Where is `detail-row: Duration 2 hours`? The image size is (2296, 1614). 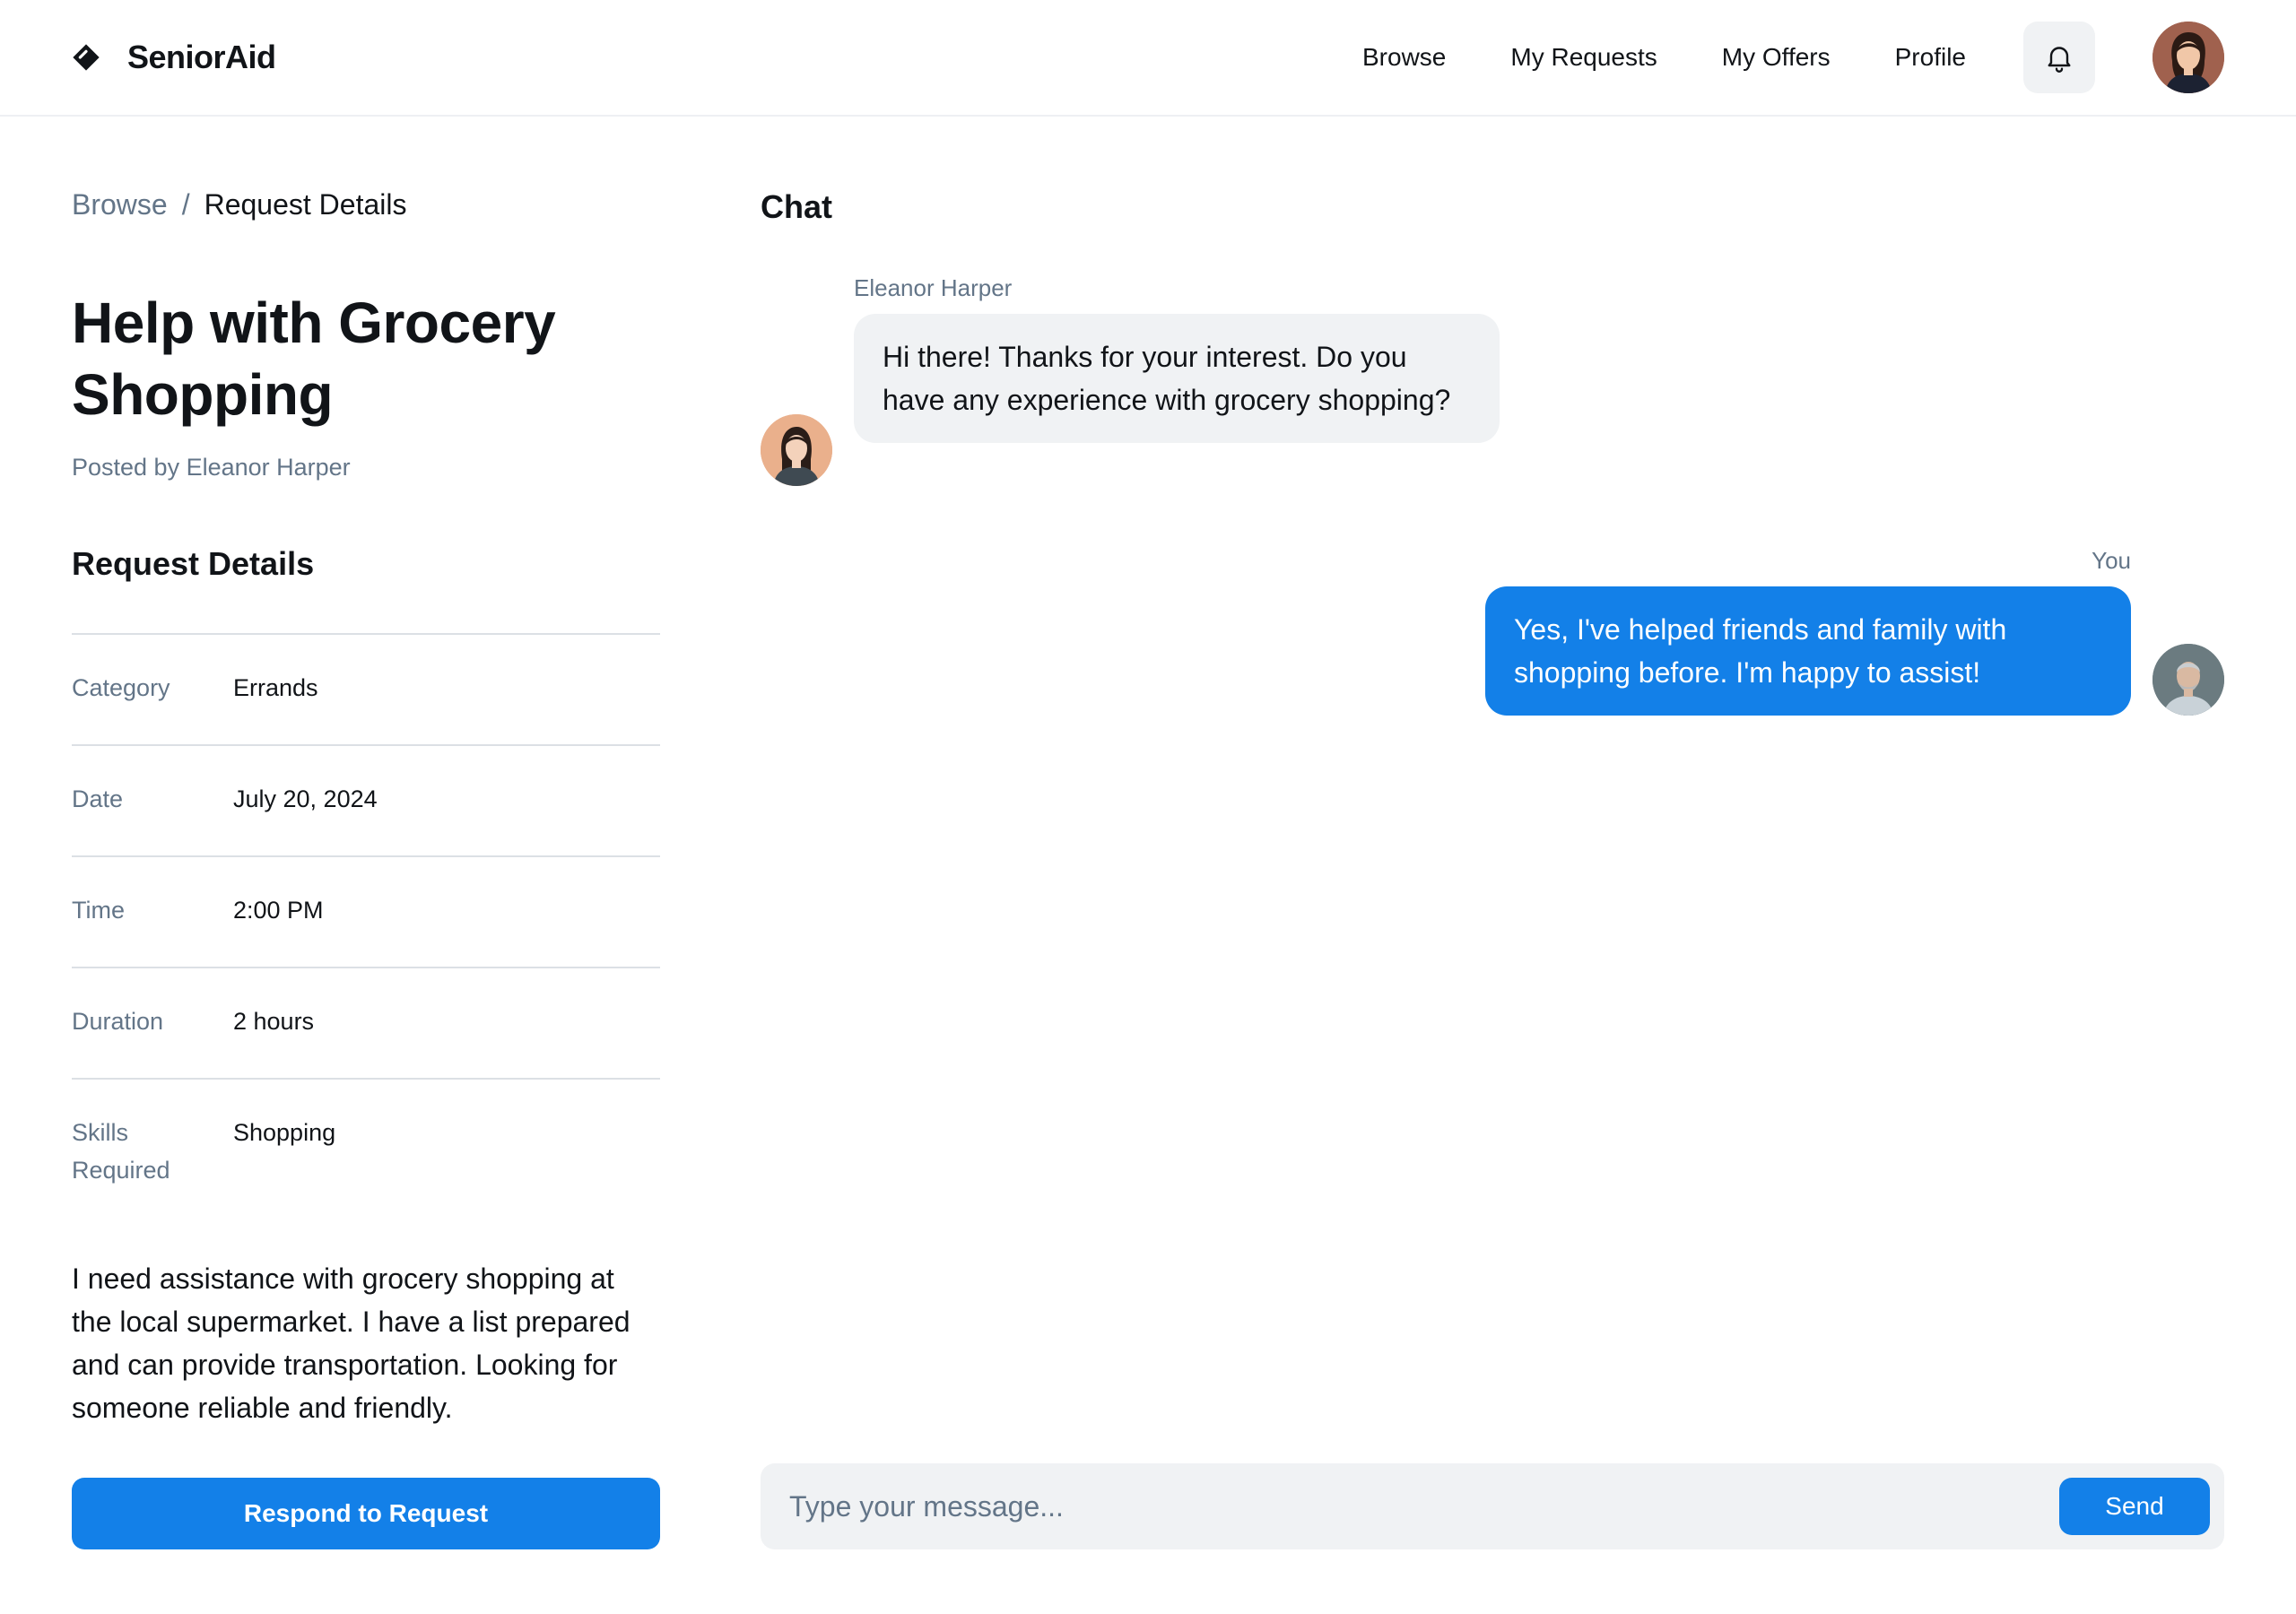
detail-row: Duration 2 hours is located at coordinates (366, 1022).